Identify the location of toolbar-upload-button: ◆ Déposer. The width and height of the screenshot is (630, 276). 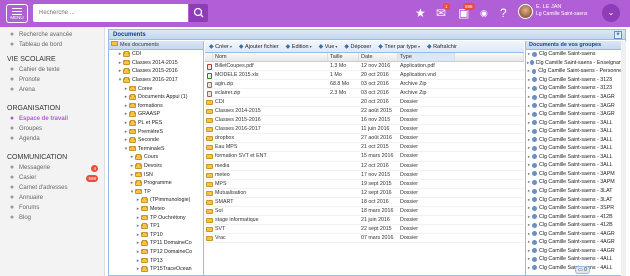
(357, 47).